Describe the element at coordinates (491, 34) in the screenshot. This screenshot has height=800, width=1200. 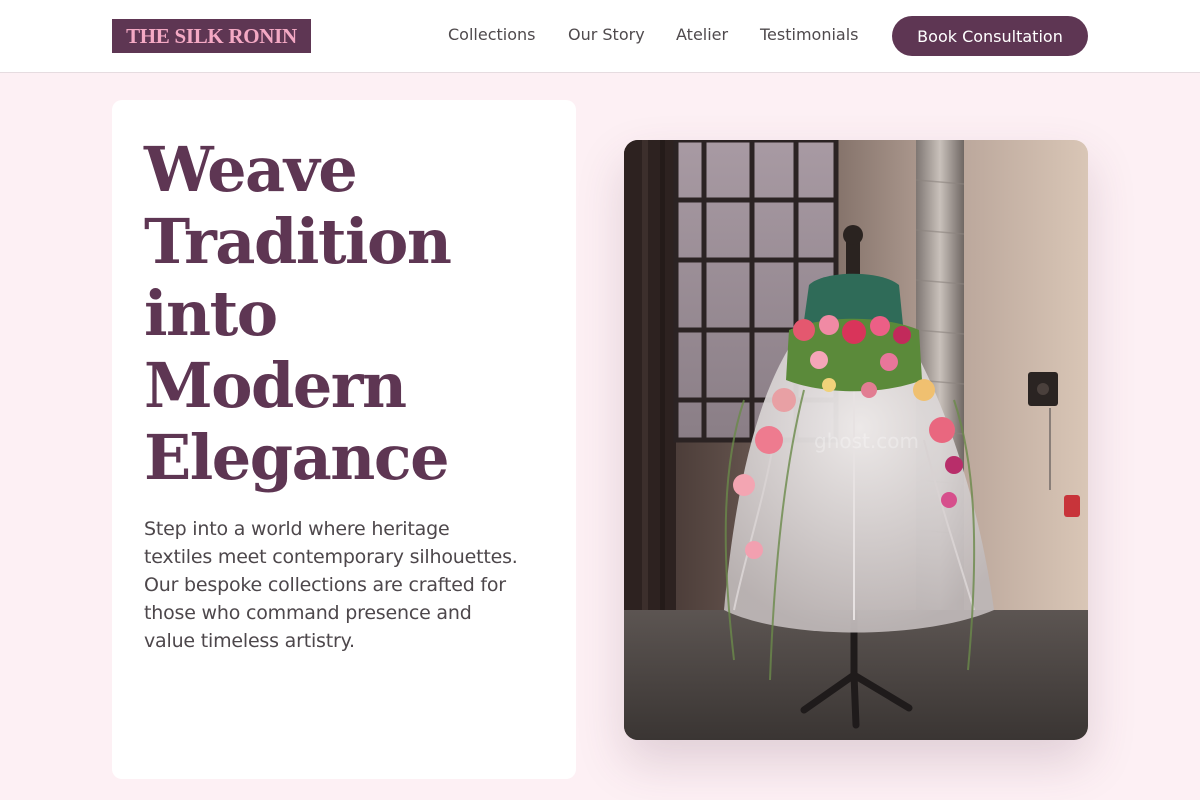
I see `nav-link-collections: Collections` at that location.